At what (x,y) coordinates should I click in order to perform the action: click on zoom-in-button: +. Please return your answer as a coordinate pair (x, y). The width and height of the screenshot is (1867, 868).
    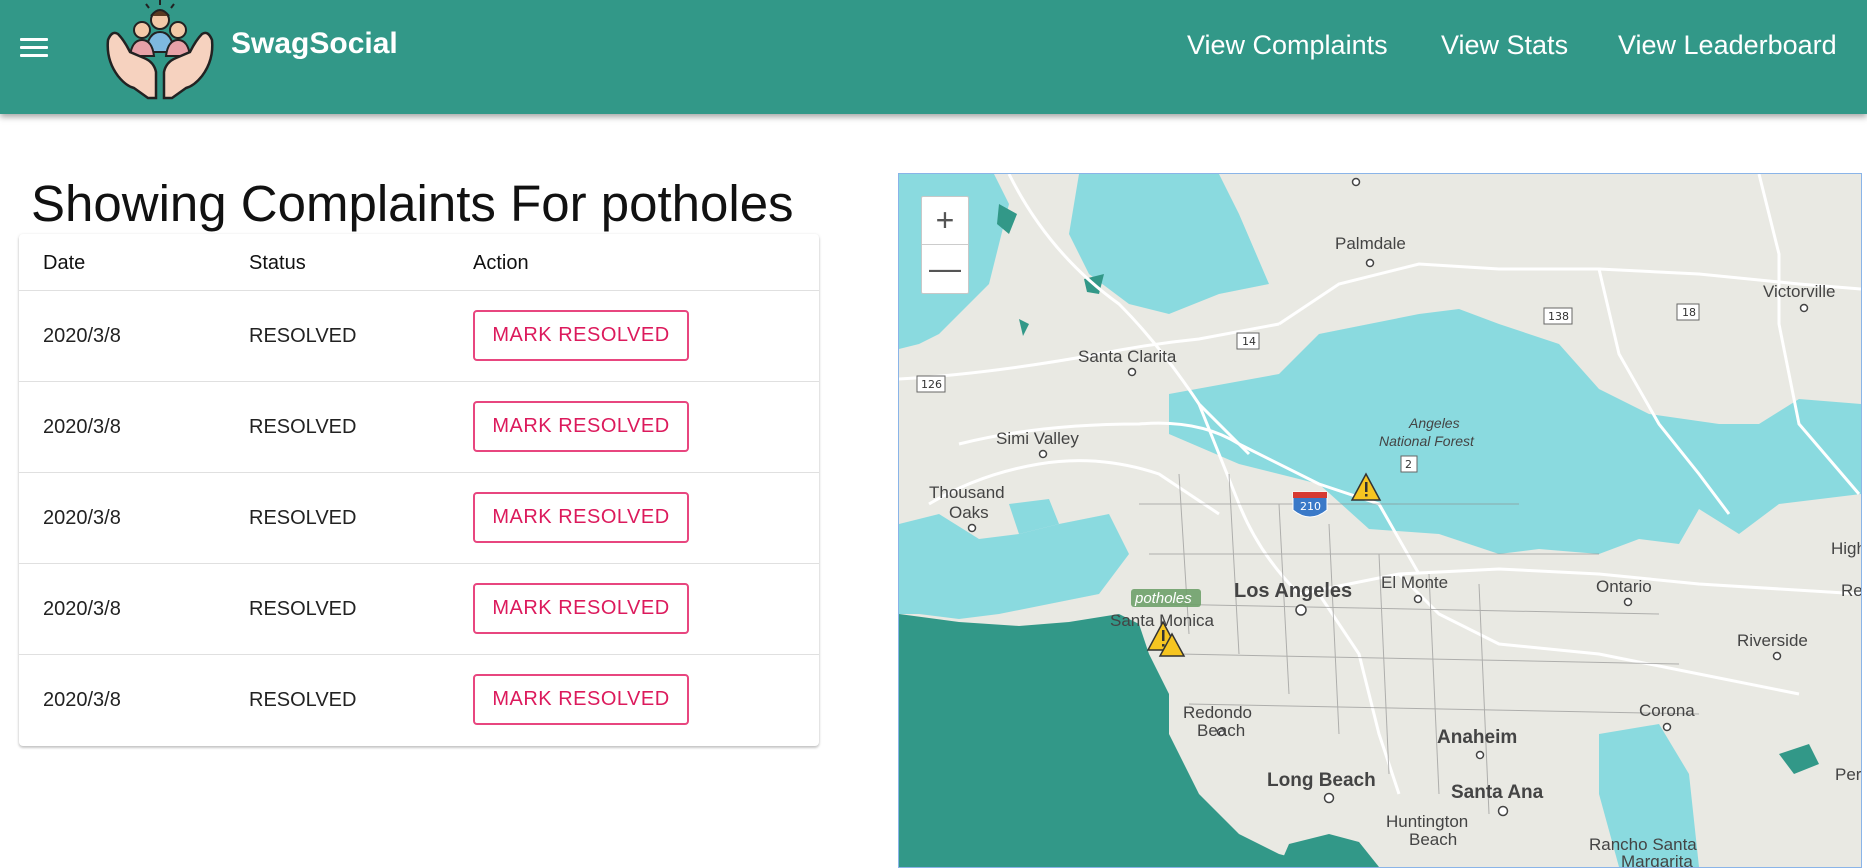
    Looking at the image, I should click on (945, 221).